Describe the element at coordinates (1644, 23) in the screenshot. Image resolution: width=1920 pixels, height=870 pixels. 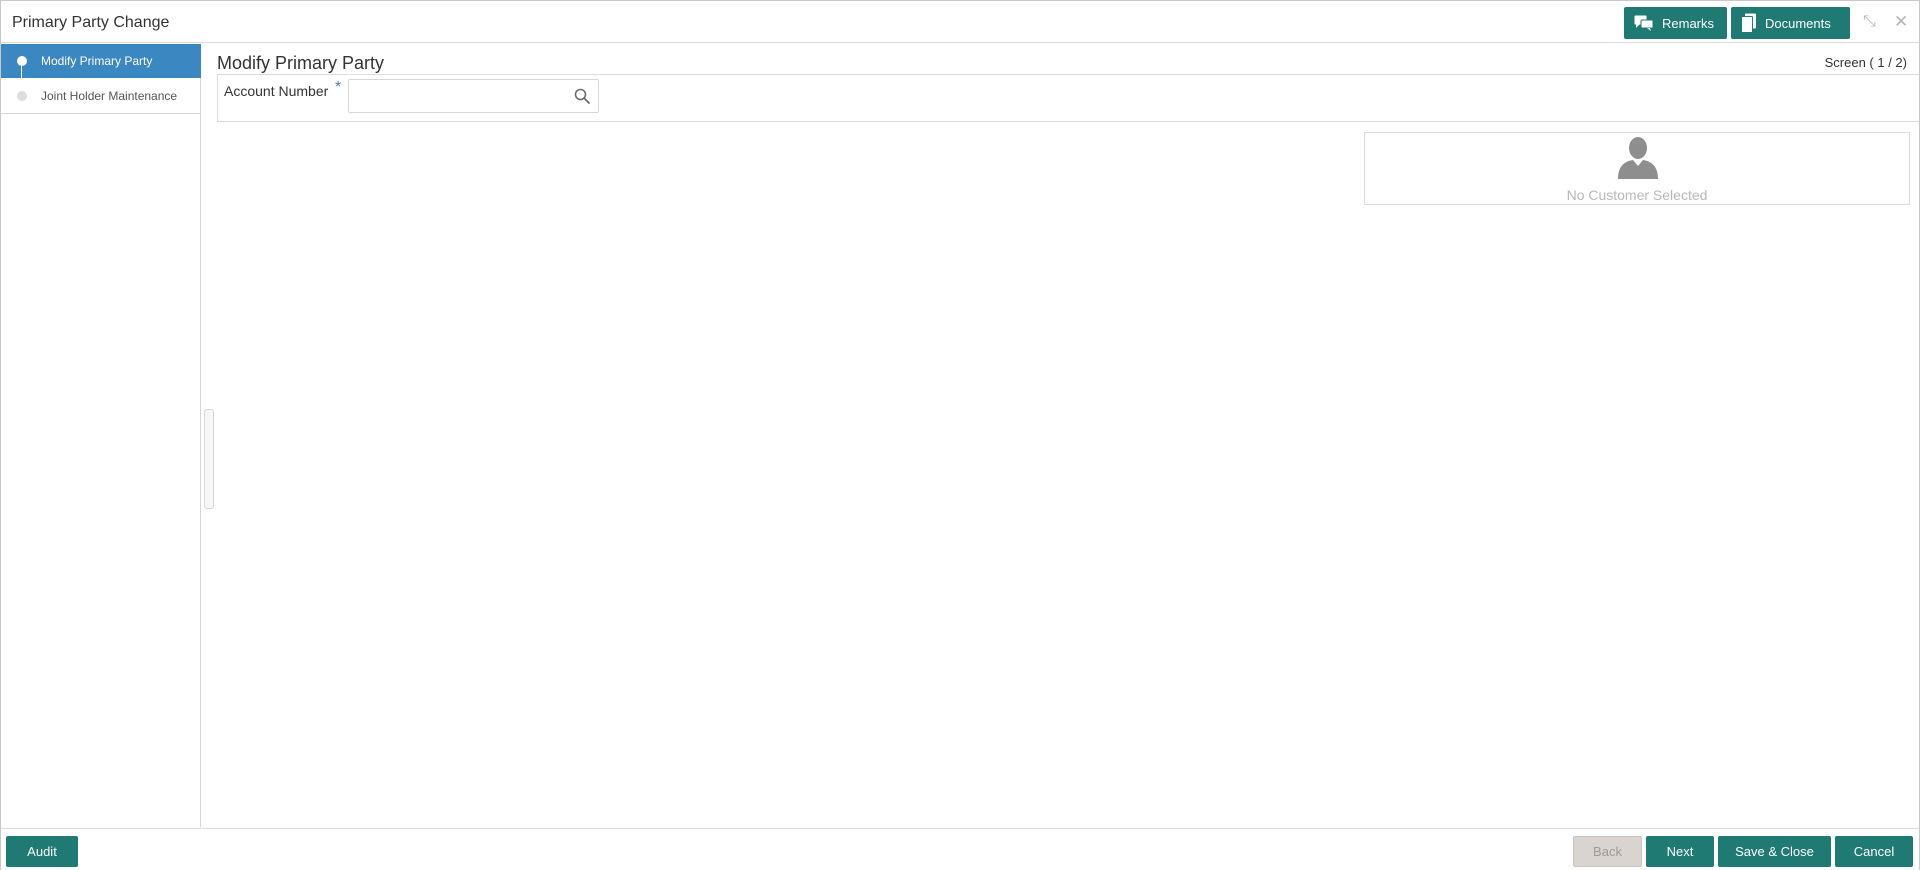
I see `chat-bubbles-icon` at that location.